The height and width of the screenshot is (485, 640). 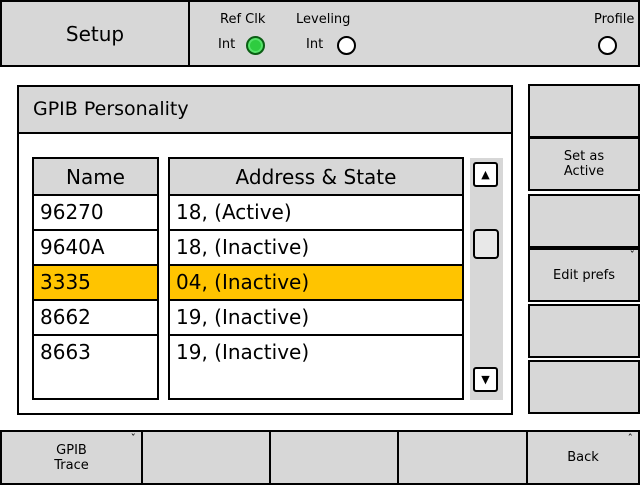 I want to click on softkey-label: Back, so click(x=583, y=457).